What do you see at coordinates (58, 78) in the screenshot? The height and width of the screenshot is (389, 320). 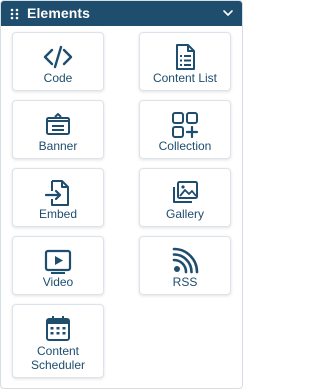 I see `element-label: Code` at bounding box center [58, 78].